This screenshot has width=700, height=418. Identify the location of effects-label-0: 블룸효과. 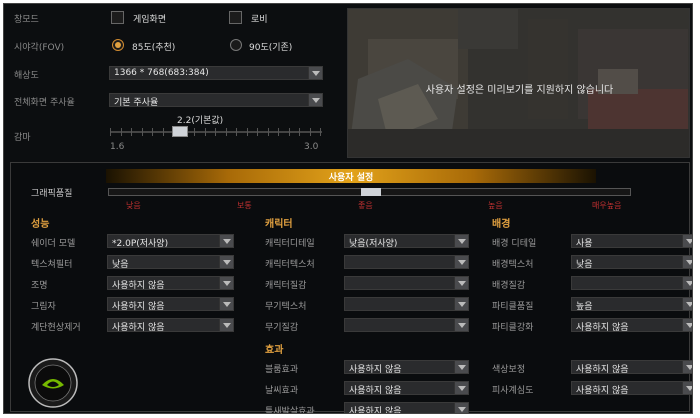
(282, 370).